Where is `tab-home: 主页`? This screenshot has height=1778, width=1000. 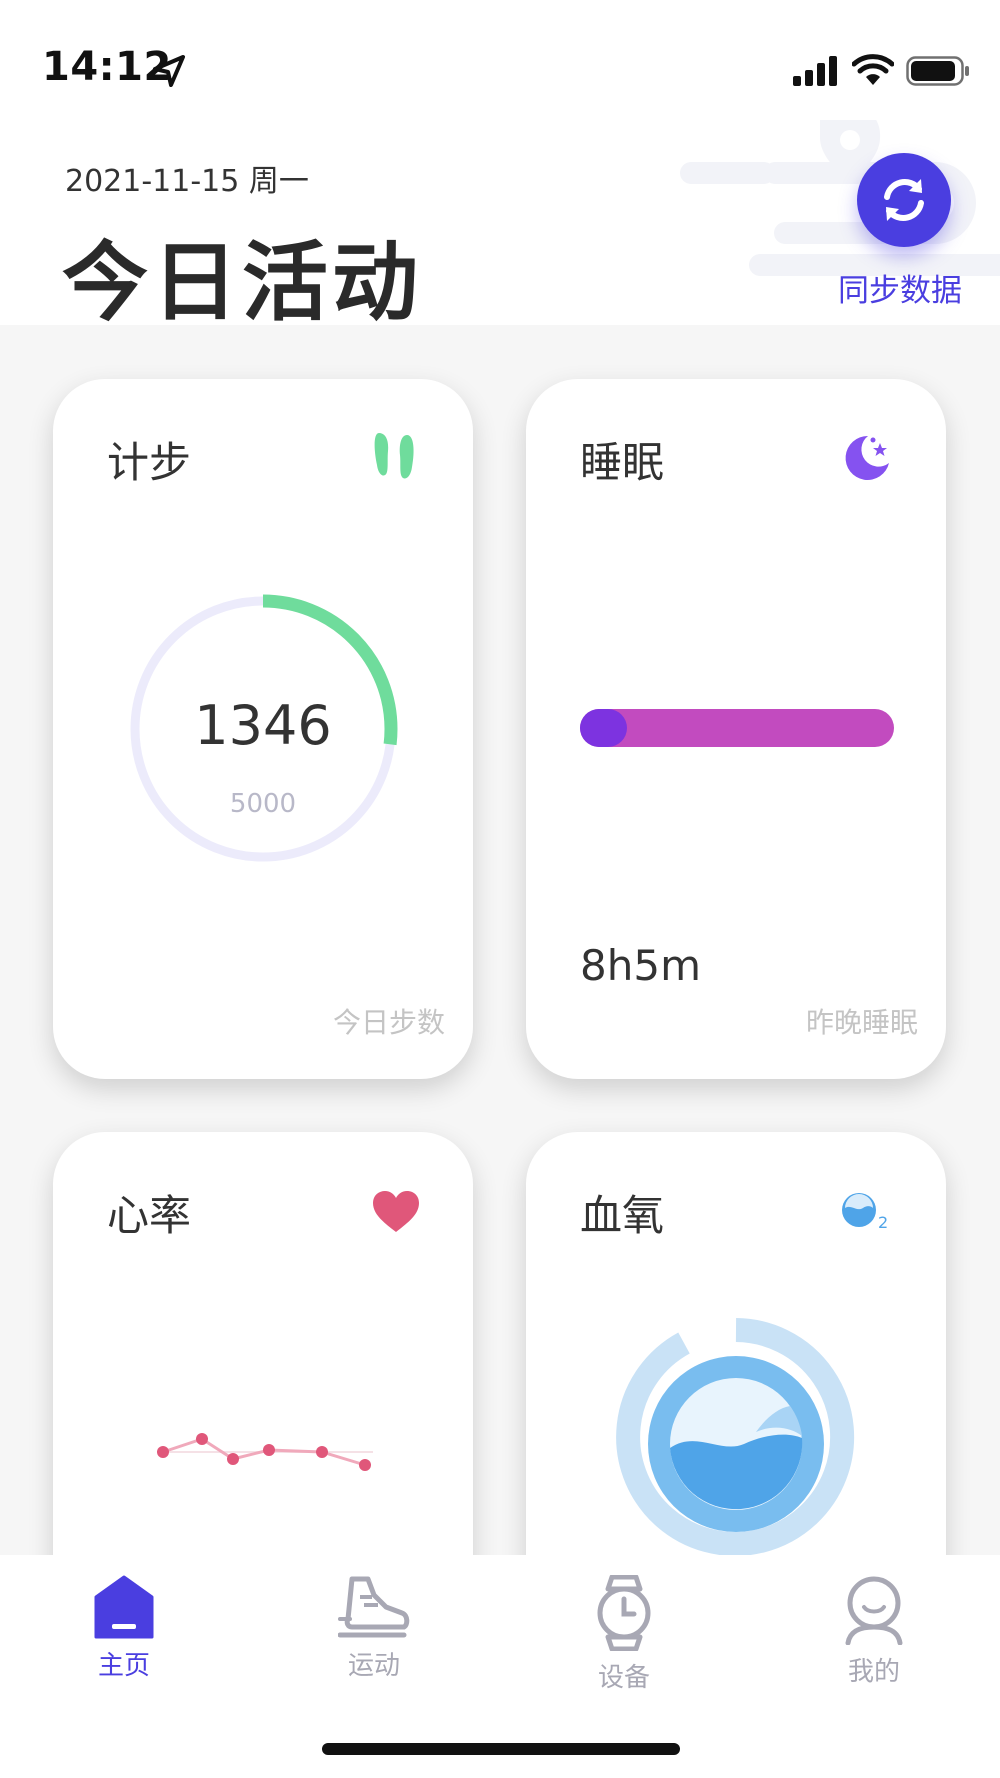 tab-home: 主页 is located at coordinates (124, 1635).